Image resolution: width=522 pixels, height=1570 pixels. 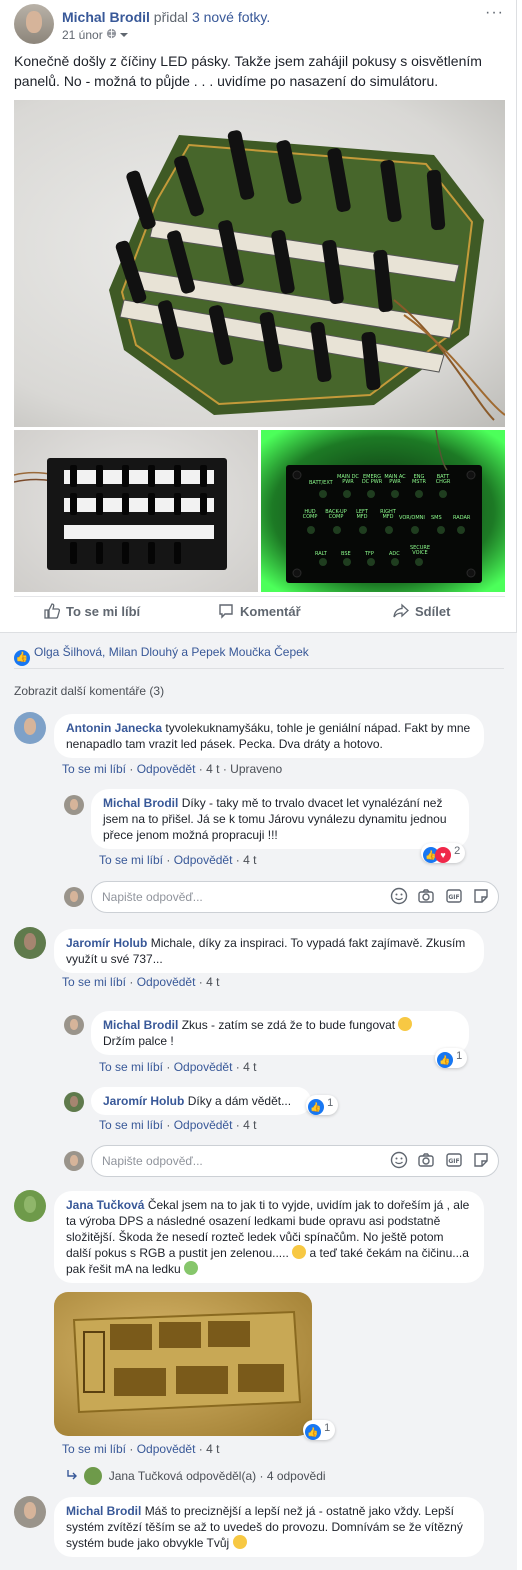 I want to click on comment-photo, so click(x=183, y=1364).